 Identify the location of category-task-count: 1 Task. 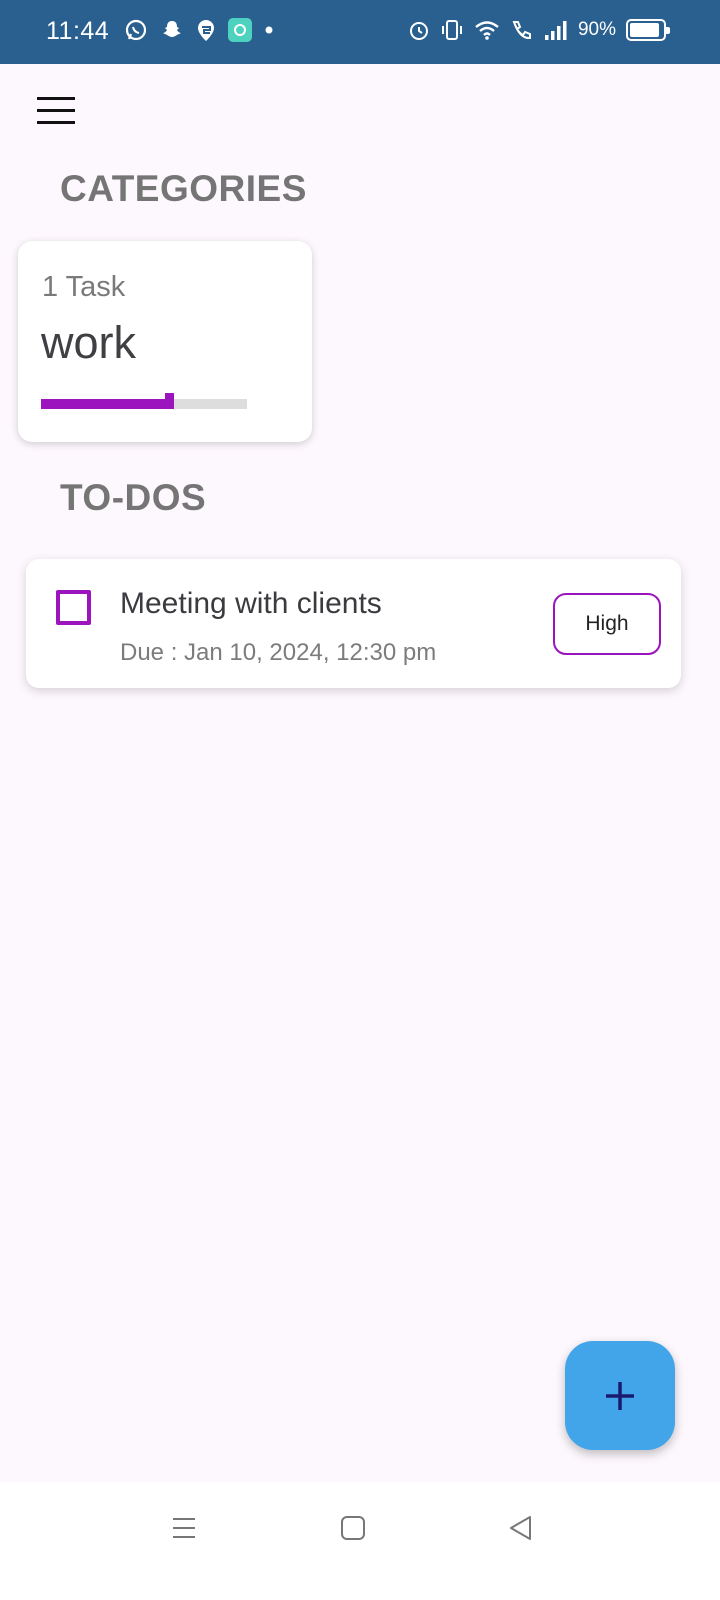
(84, 287).